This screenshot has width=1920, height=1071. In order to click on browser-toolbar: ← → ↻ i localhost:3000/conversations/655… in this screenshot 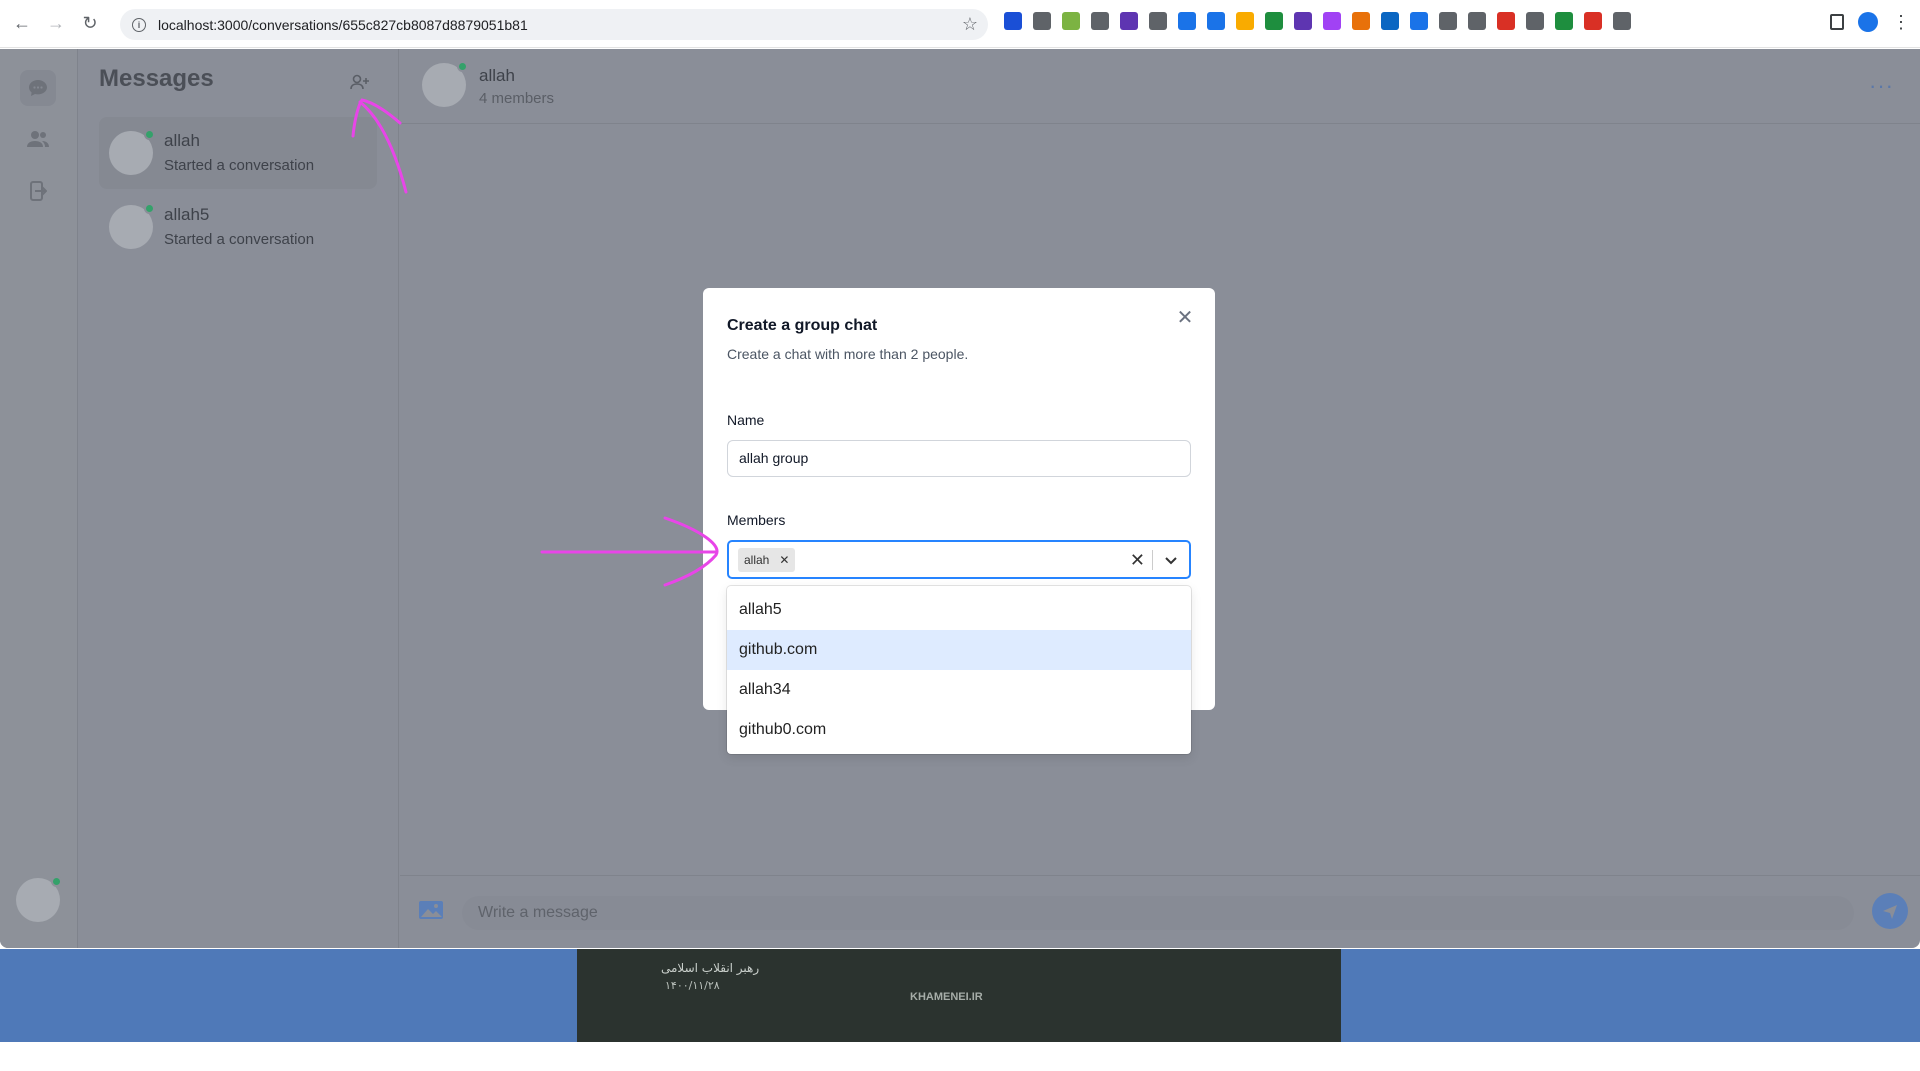, I will do `click(960, 24)`.